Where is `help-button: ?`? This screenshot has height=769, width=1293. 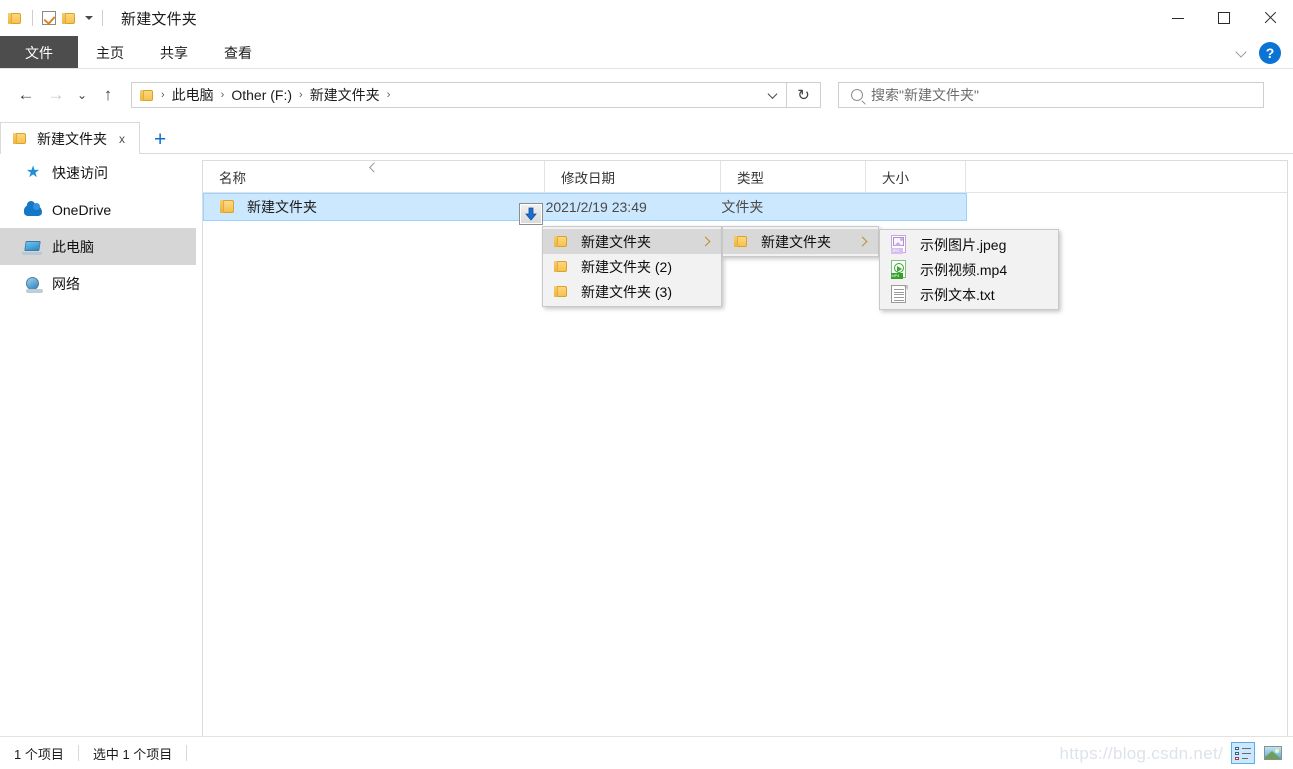 help-button: ? is located at coordinates (1270, 52).